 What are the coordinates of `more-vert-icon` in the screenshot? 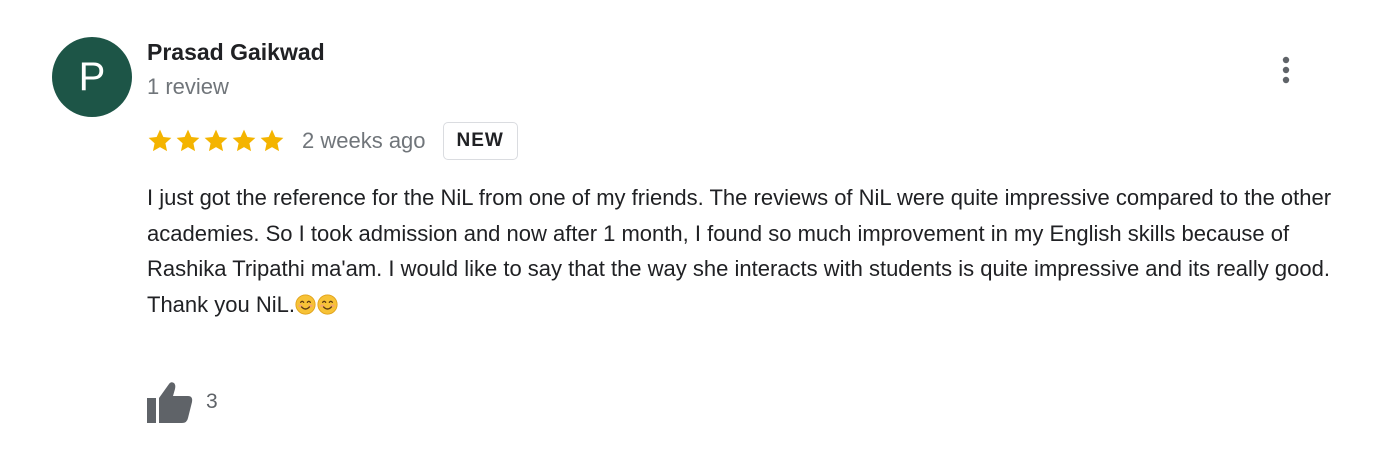 It's located at (1286, 70).